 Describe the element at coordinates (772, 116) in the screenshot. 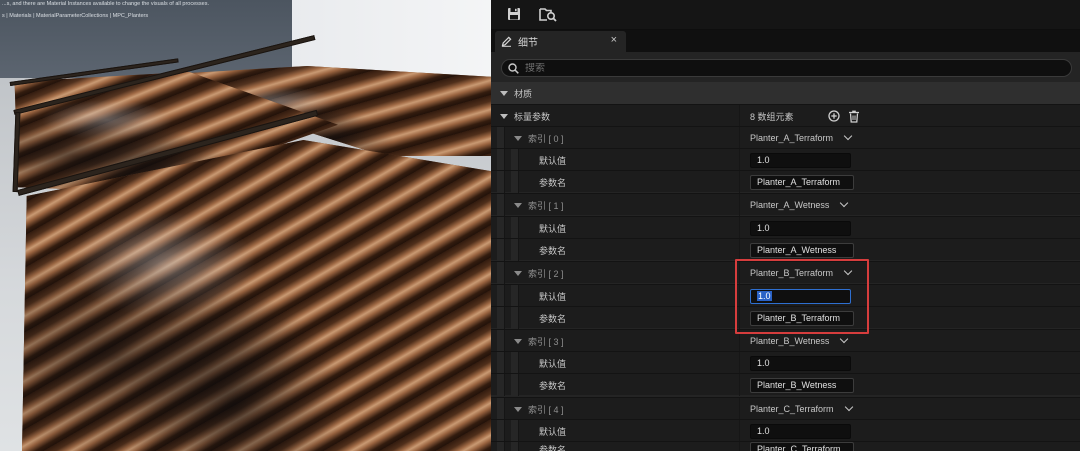

I see `array-count: 8 数组元素` at that location.